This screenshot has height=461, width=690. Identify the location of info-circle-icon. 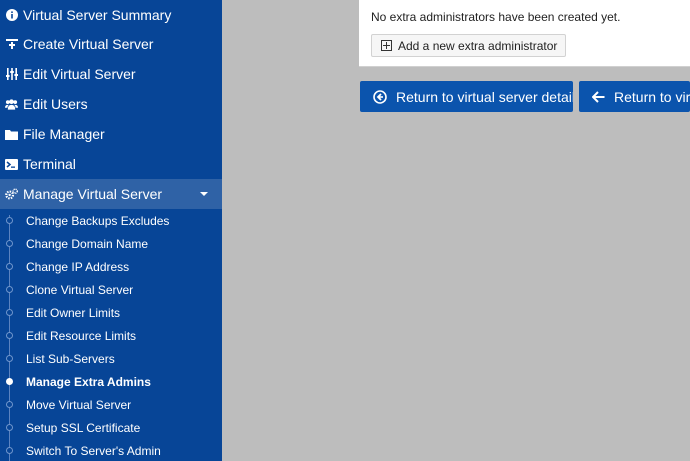
(11, 15).